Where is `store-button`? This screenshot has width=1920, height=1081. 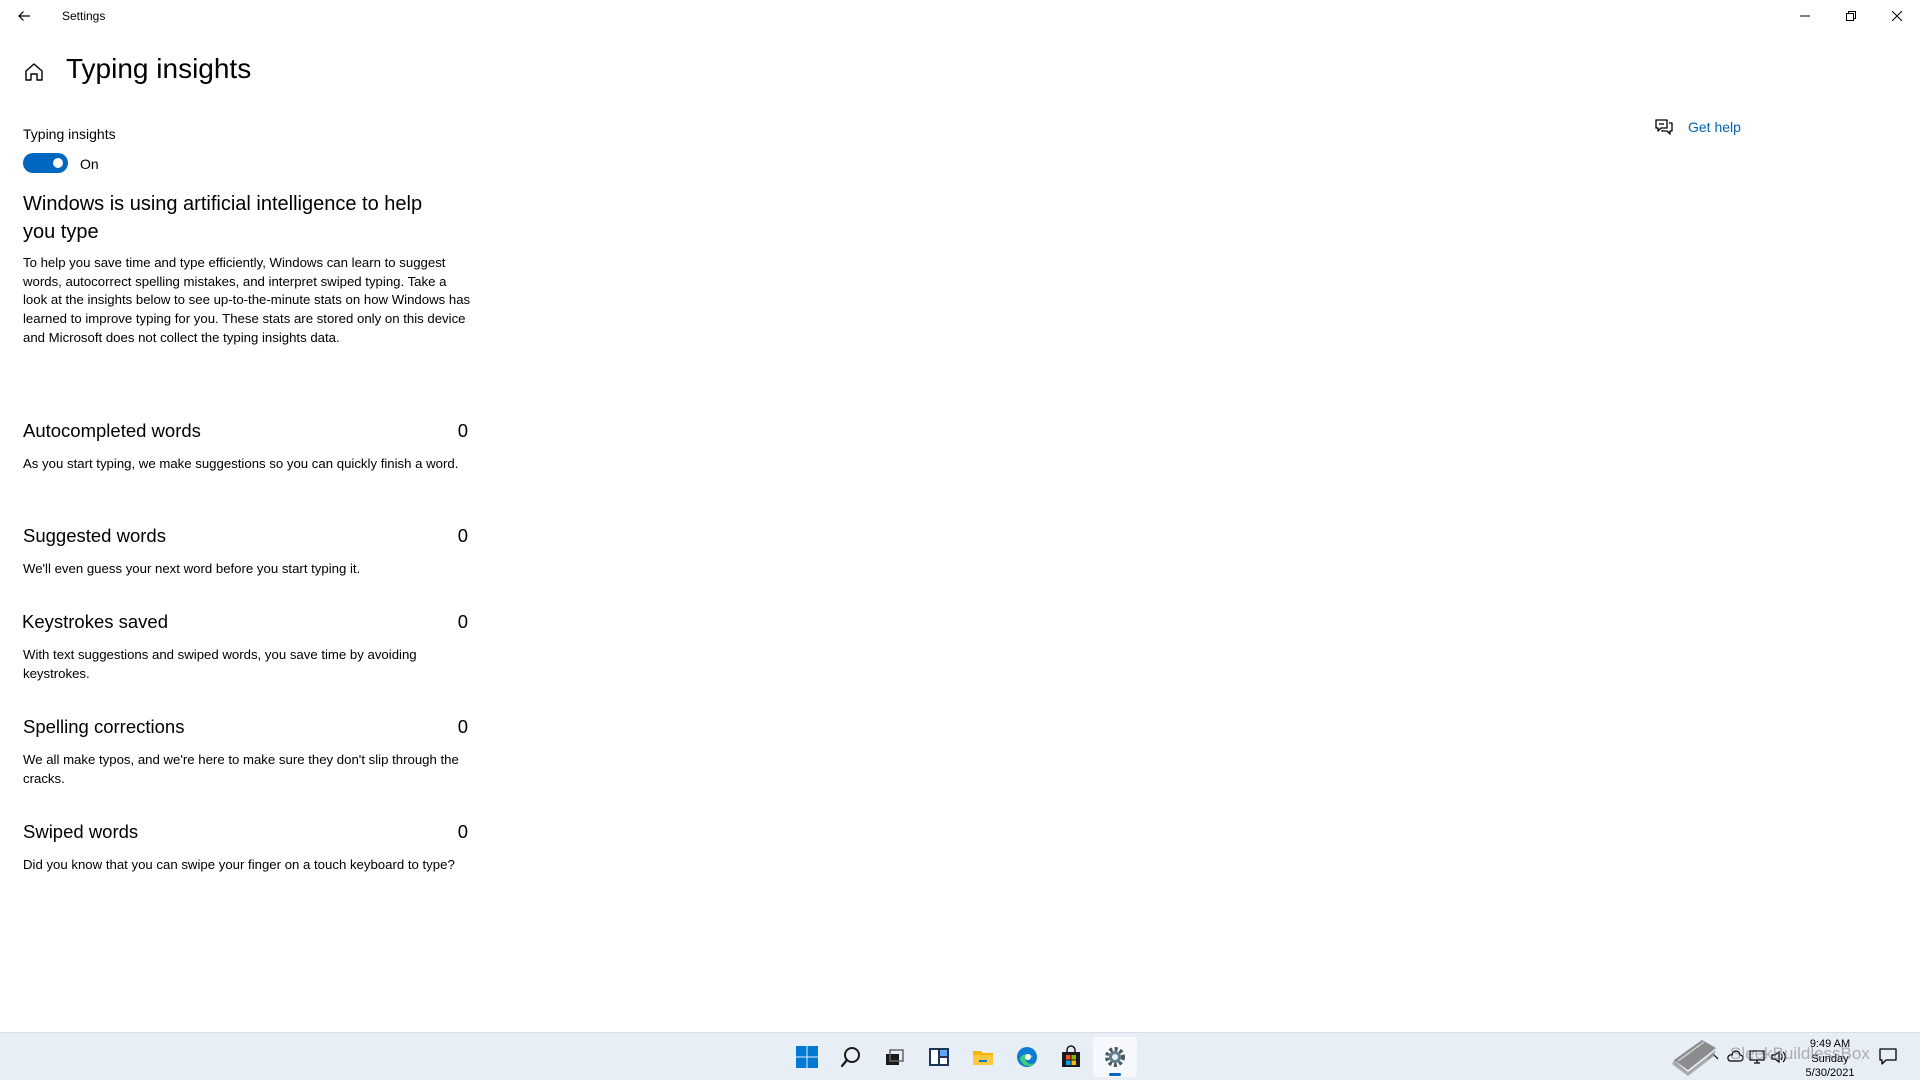 store-button is located at coordinates (1071, 1057).